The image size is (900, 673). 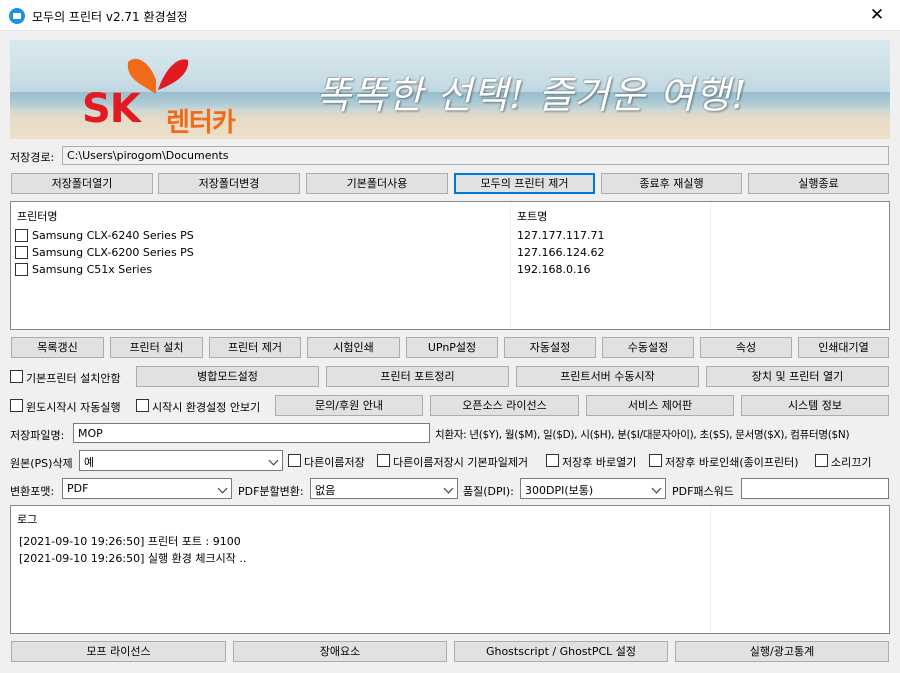 What do you see at coordinates (255, 347) in the screenshot?
I see `remove-printer-button: 프린터 제거` at bounding box center [255, 347].